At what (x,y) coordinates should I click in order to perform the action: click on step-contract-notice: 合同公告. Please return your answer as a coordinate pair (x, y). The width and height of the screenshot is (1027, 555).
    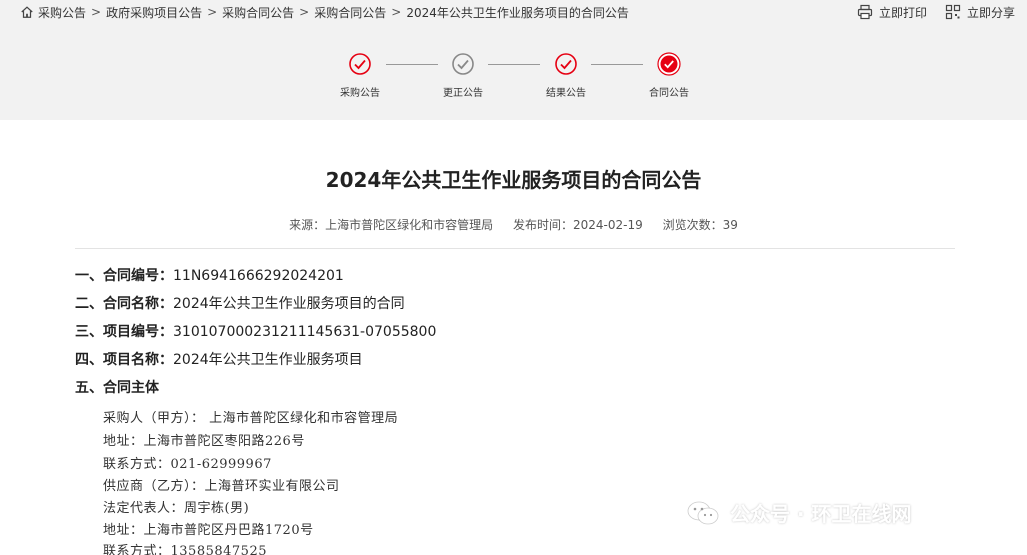
    Looking at the image, I should click on (669, 73).